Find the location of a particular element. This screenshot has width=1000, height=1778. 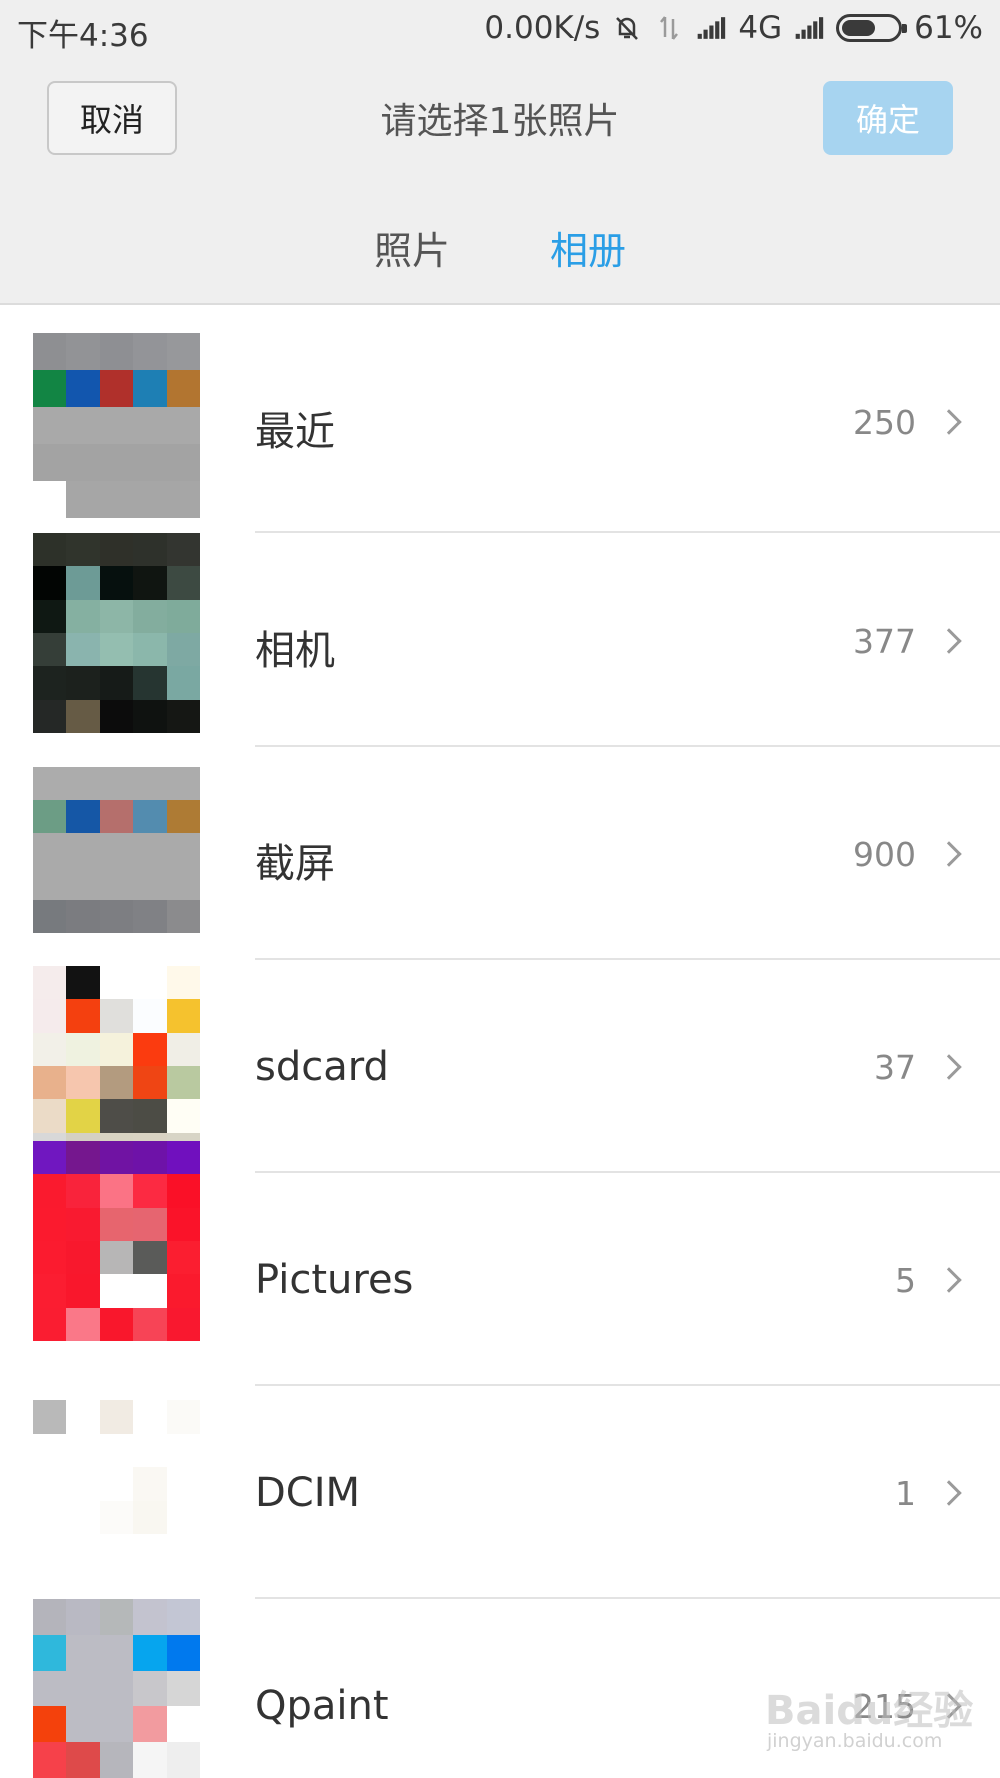

signal-icon is located at coordinates (712, 28).